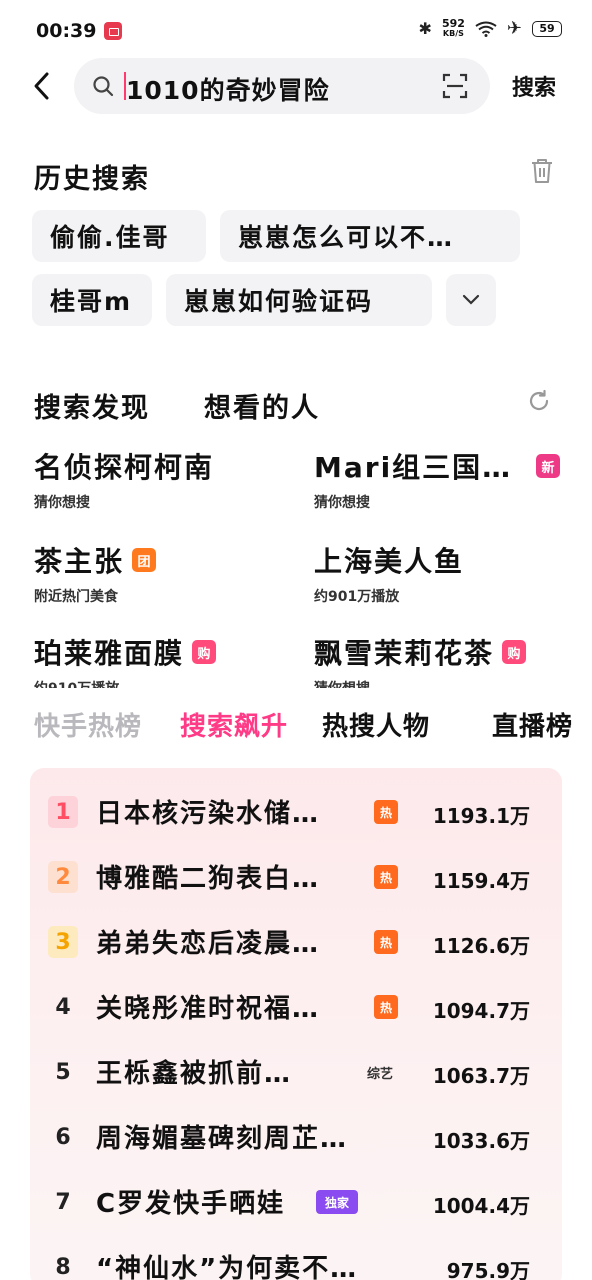 The image size is (592, 1280). I want to click on rank-count: 1094.7万, so click(481, 1011).